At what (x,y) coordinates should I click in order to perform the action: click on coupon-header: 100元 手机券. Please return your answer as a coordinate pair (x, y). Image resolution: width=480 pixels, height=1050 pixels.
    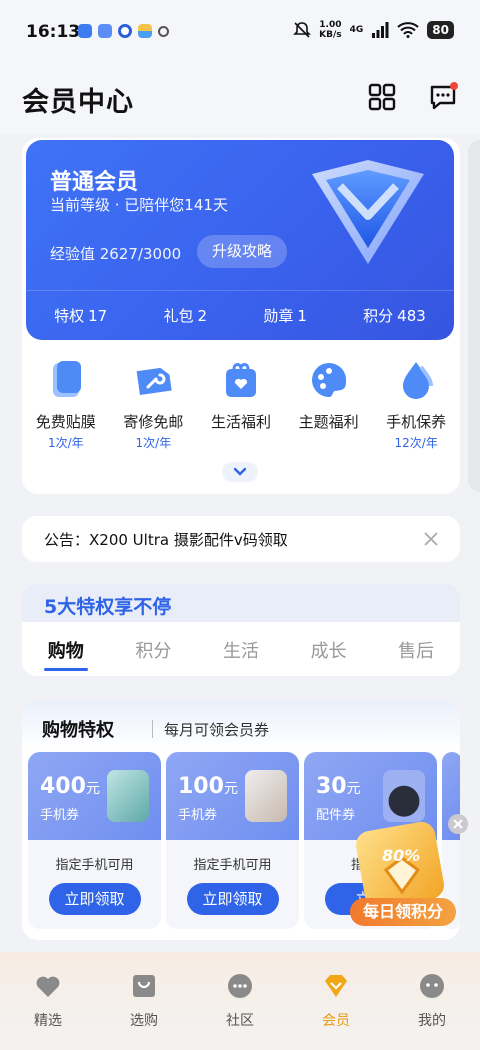
    Looking at the image, I should click on (232, 796).